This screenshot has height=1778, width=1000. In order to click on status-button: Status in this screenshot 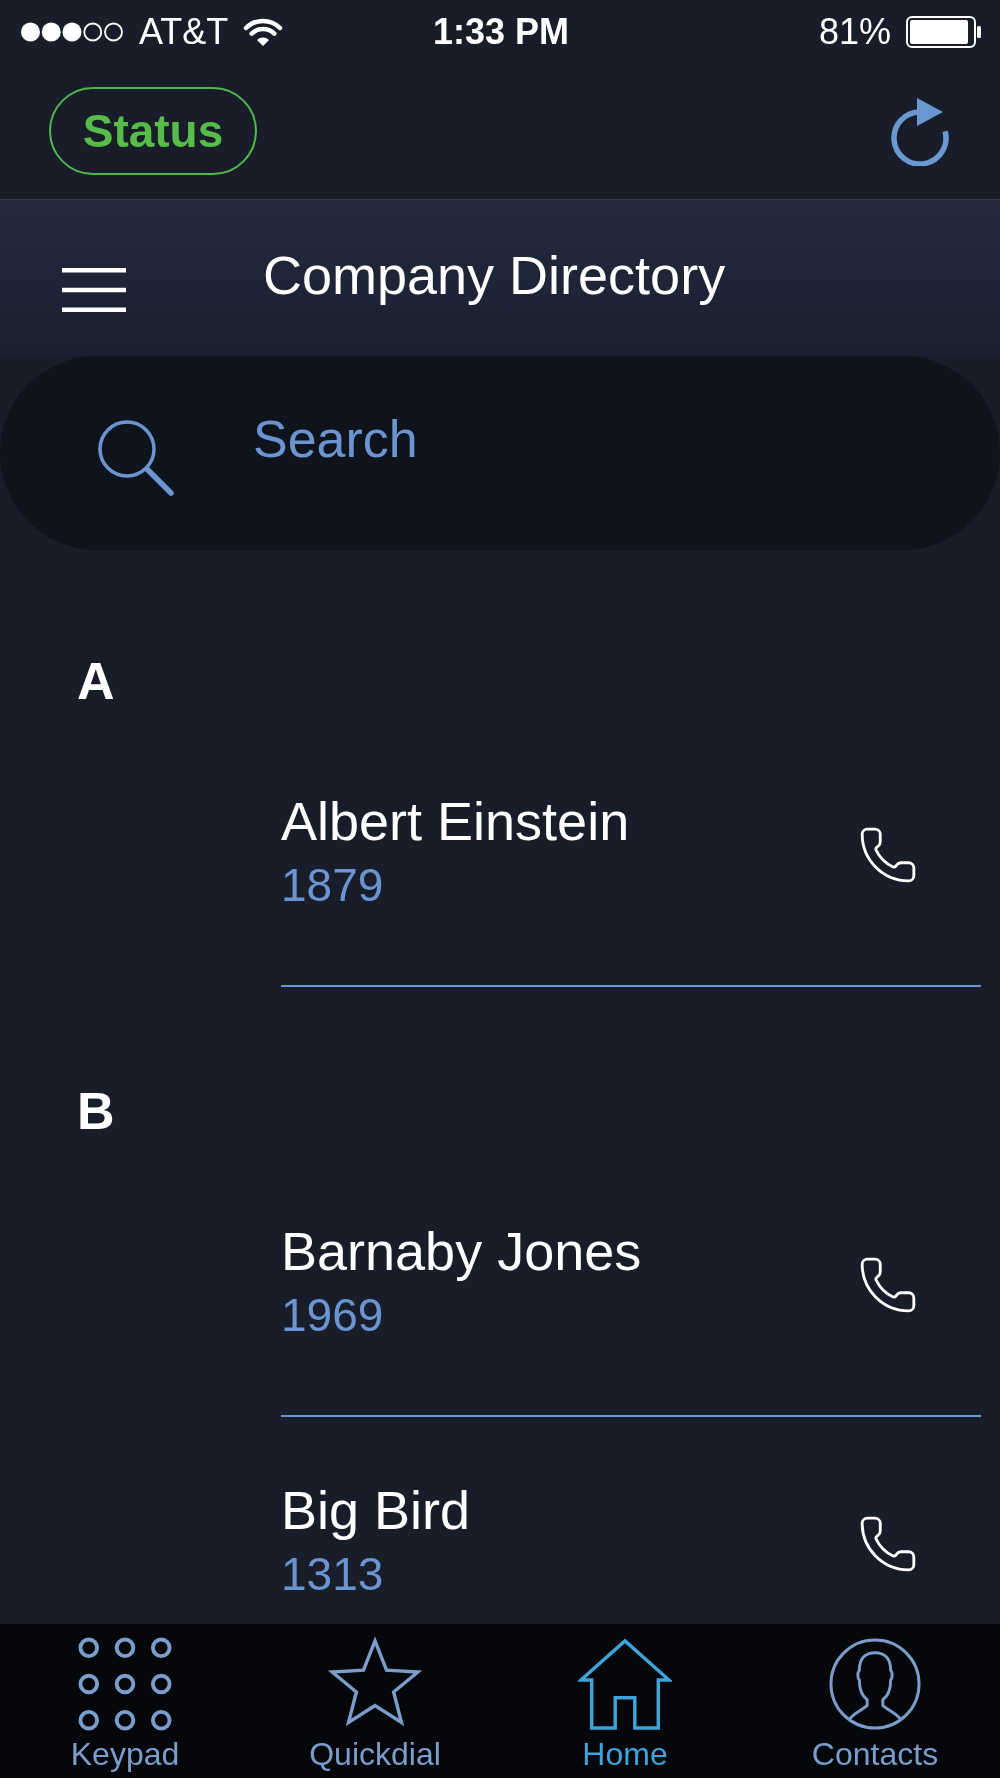, I will do `click(153, 130)`.